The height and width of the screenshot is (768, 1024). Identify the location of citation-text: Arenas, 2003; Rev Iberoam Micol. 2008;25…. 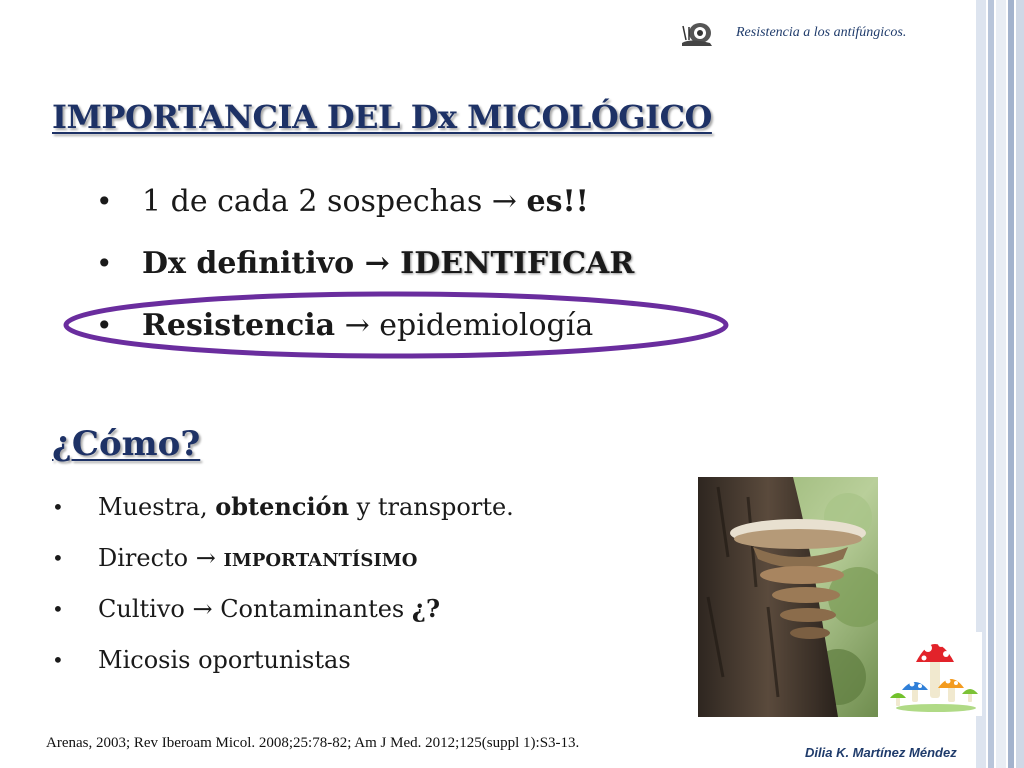
(313, 743).